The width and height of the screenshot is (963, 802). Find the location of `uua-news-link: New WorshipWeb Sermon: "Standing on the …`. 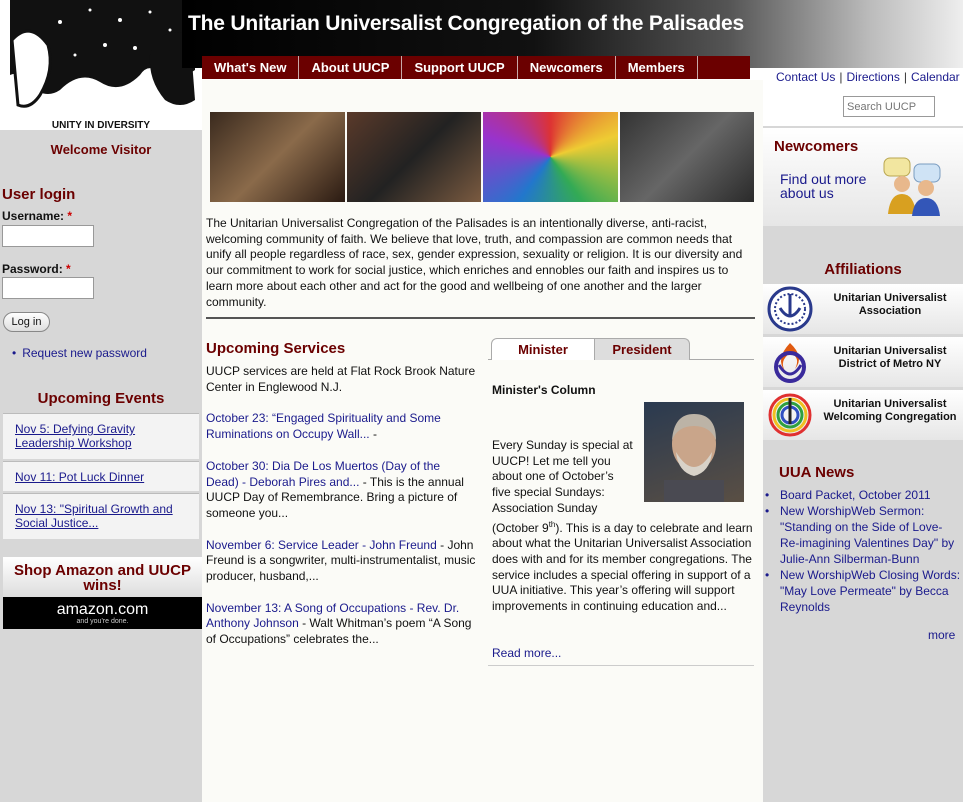

uua-news-link: New WorshipWeb Sermon: "Standing on the … is located at coordinates (867, 535).